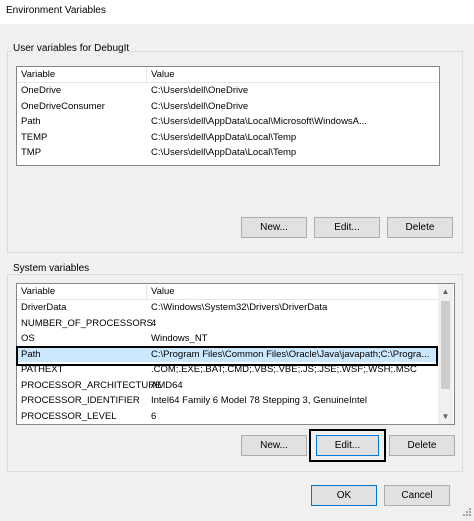 This screenshot has height=521, width=474. What do you see at coordinates (80, 400) in the screenshot?
I see `variable-name-cell: PROCESSOR_IDENTIFIER` at bounding box center [80, 400].